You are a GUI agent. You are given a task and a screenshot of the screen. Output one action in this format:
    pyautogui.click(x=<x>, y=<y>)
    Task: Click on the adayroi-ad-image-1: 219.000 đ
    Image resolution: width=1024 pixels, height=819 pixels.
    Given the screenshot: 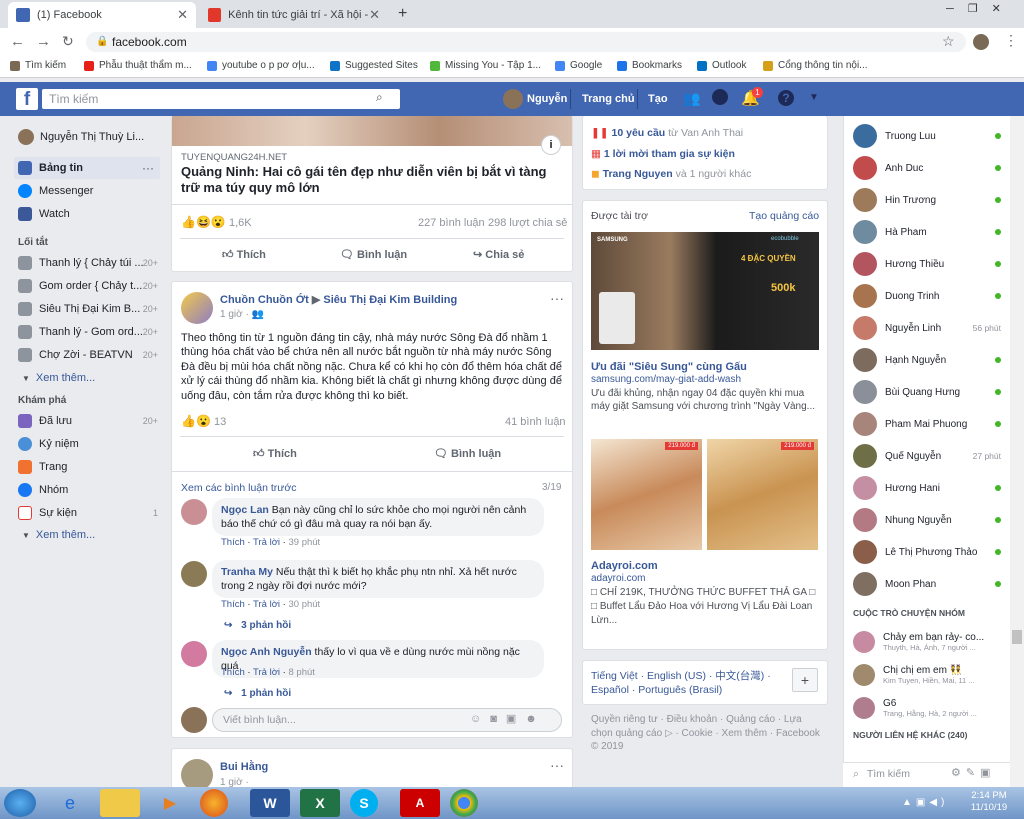 What is the action you would take?
    pyautogui.click(x=646, y=494)
    